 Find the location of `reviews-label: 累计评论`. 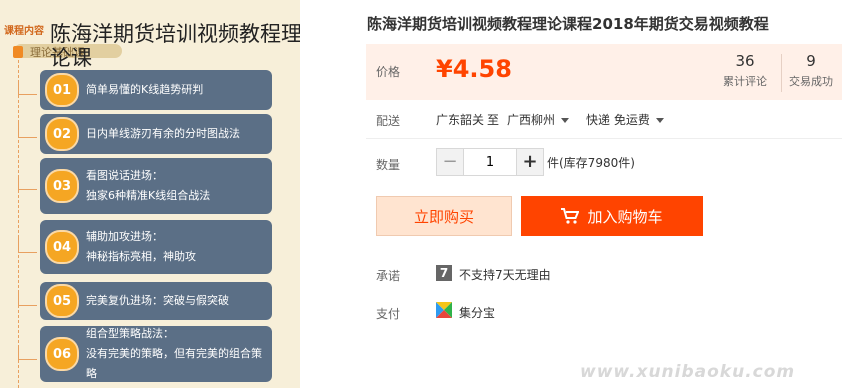

reviews-label: 累计评论 is located at coordinates (745, 81).